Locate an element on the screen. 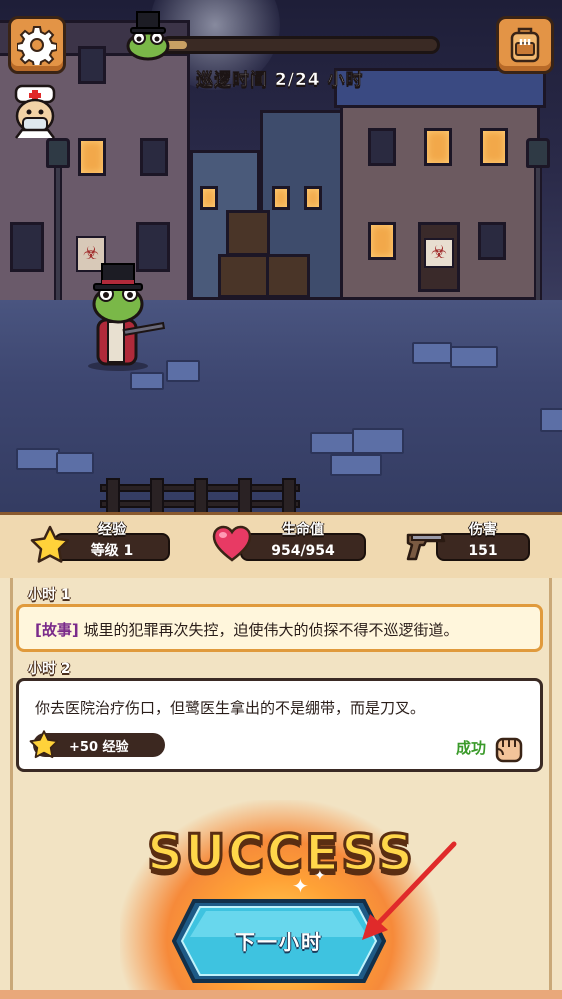 Image resolution: width=562 pixels, height=999 pixels. hp-title: 生命值 is located at coordinates (303, 530).